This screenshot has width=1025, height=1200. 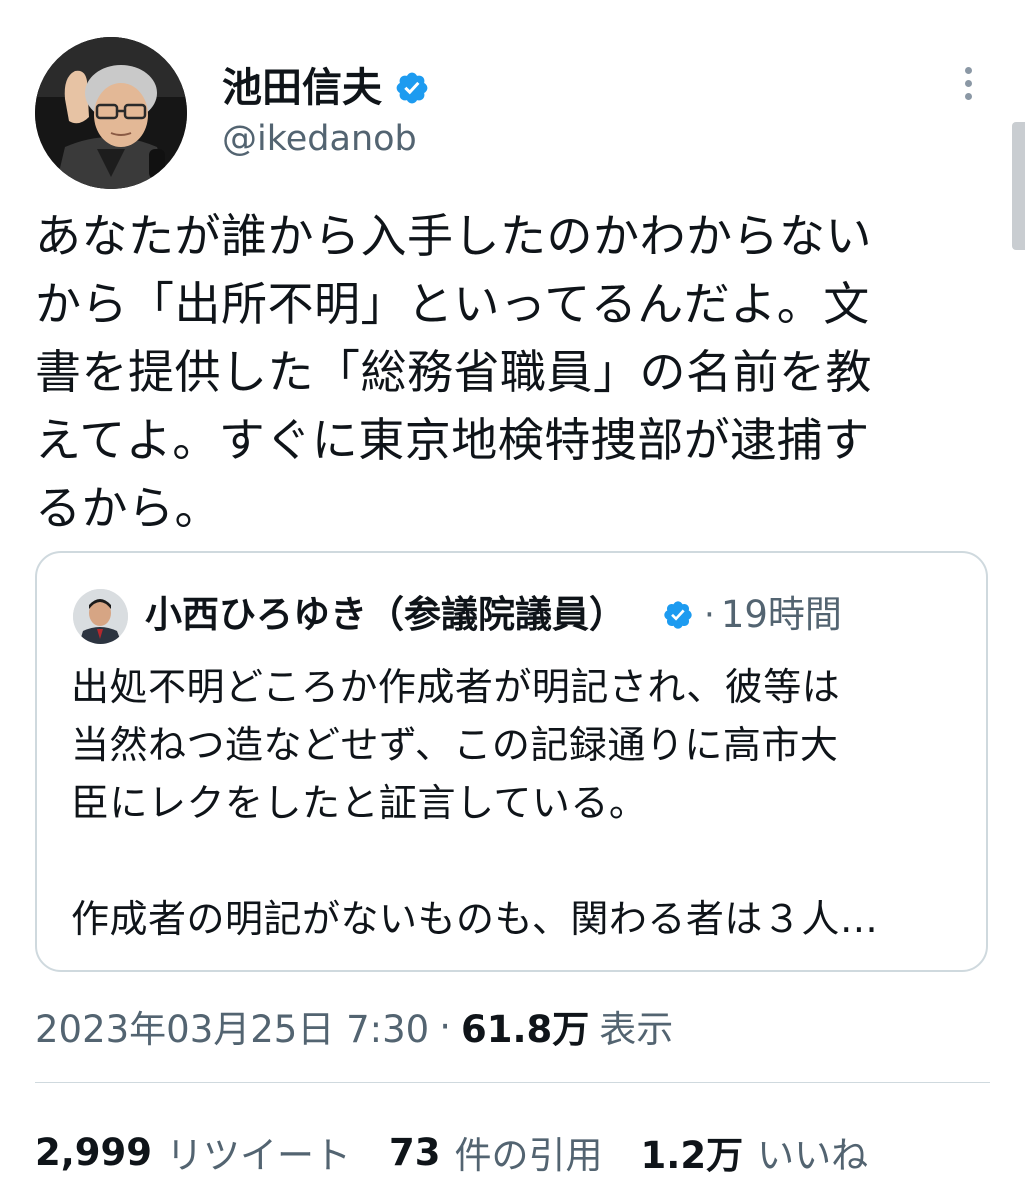 I want to click on likes-stat: 1.2万 いいね, so click(x=755, y=1152).